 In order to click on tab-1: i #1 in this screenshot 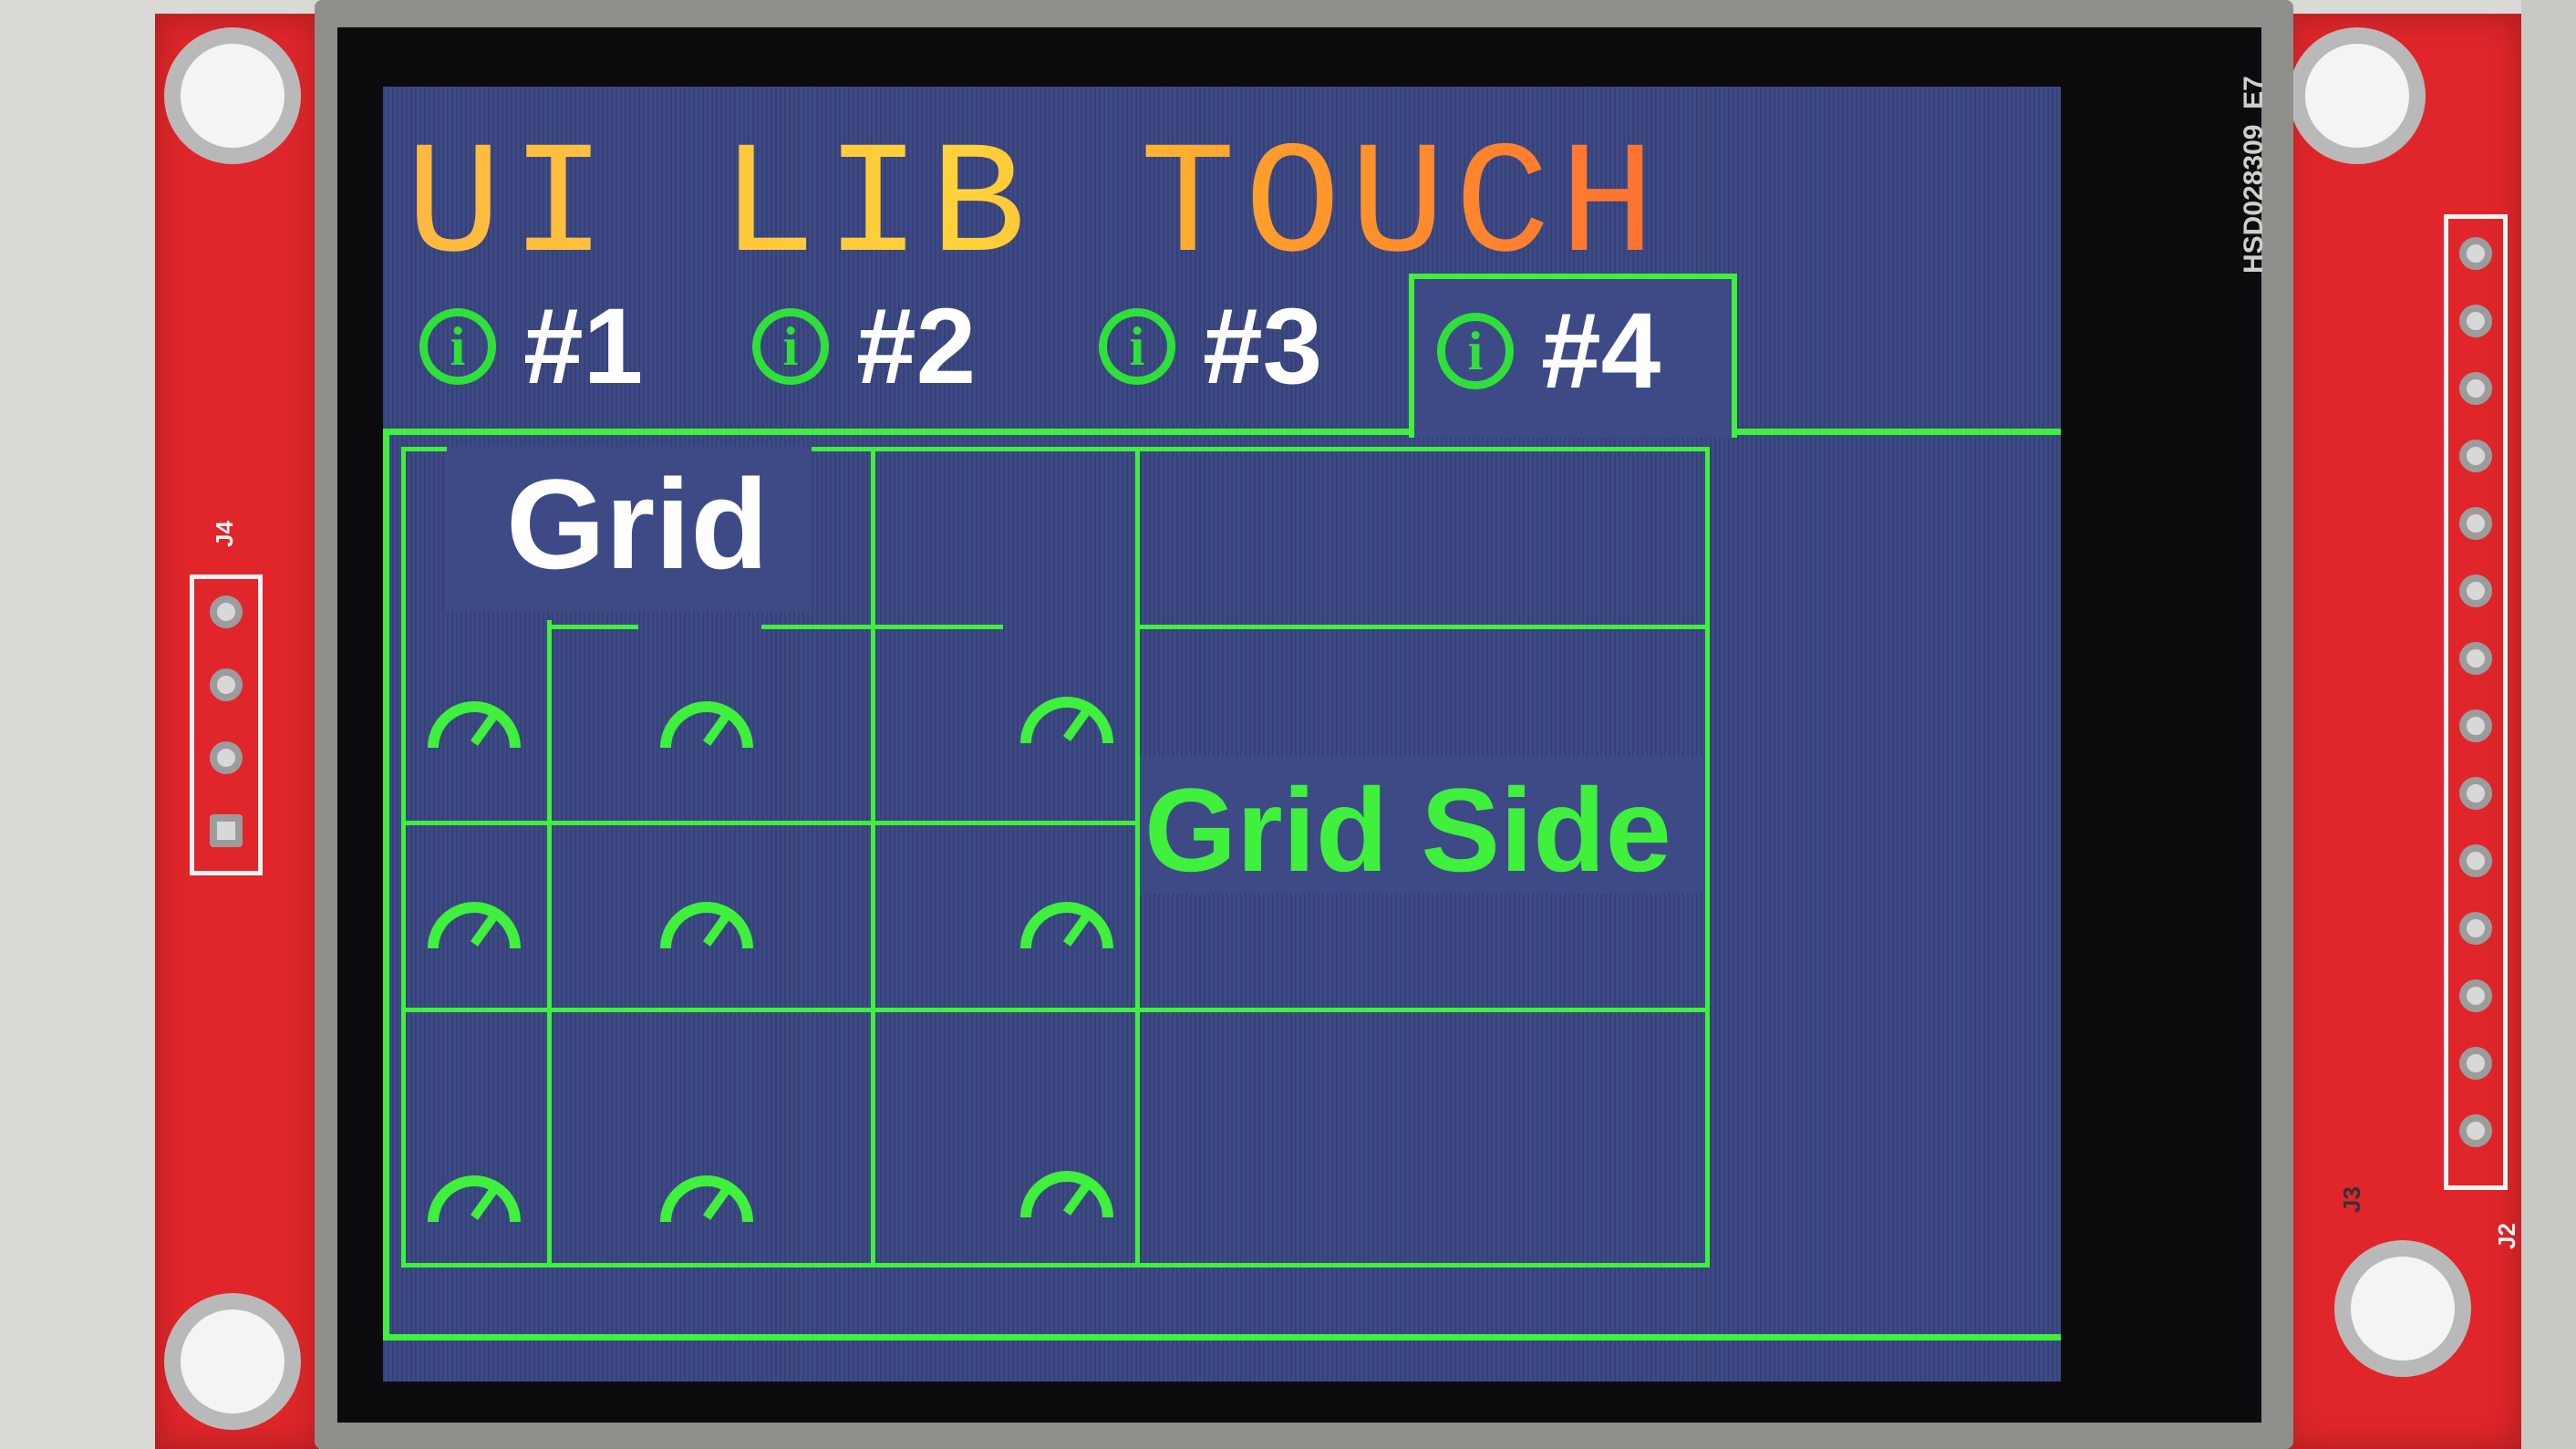, I will do `click(569, 346)`.